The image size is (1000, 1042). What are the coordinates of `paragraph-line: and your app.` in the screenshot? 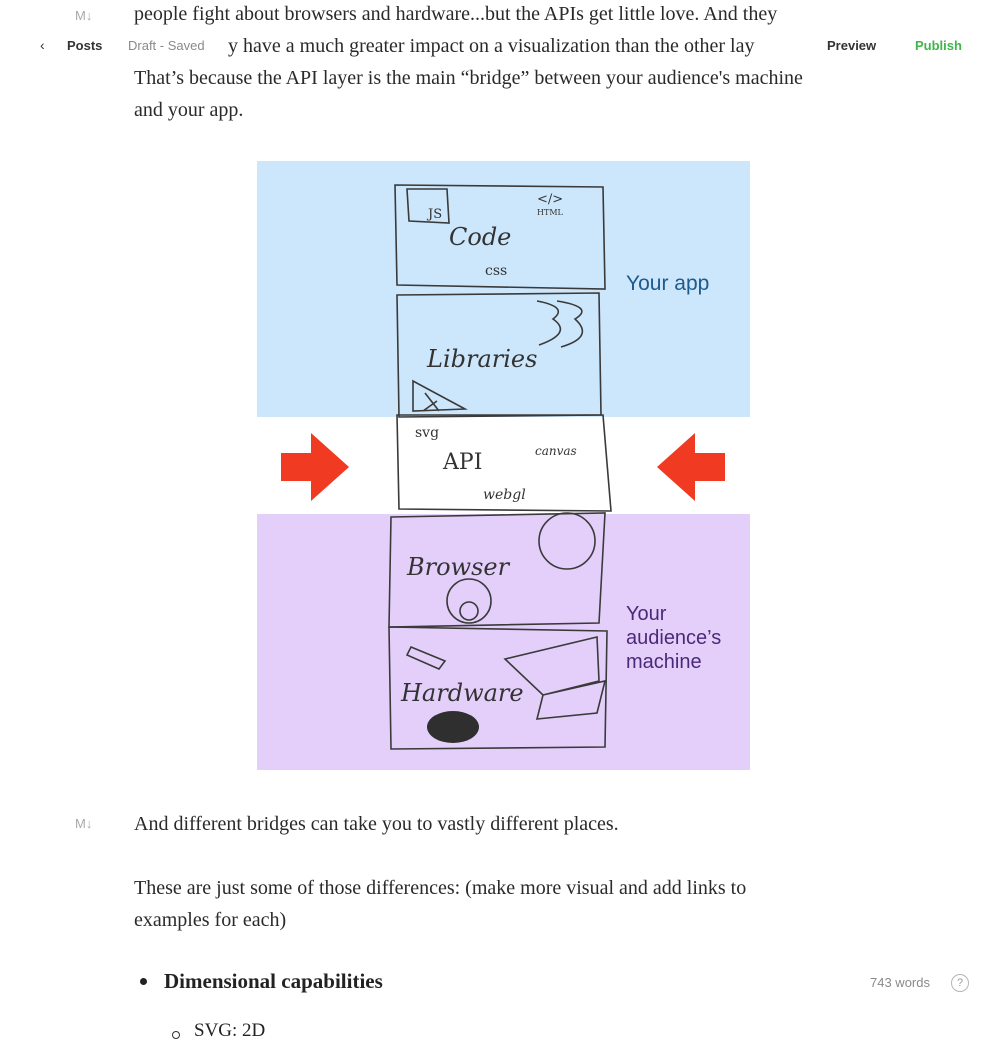 It's located at (189, 110).